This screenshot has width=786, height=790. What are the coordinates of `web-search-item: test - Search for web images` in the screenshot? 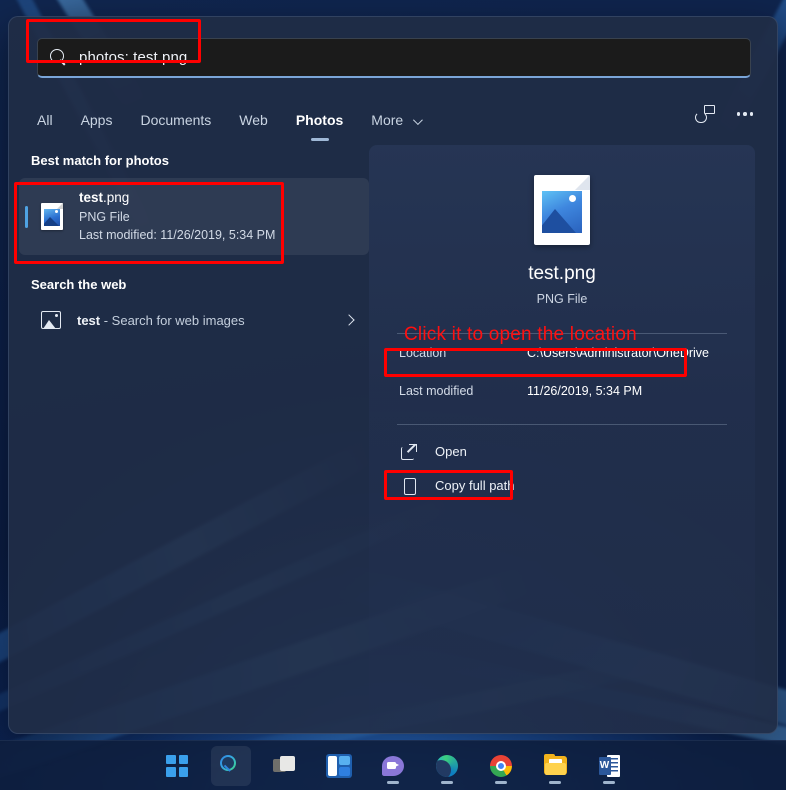 It's located at (194, 320).